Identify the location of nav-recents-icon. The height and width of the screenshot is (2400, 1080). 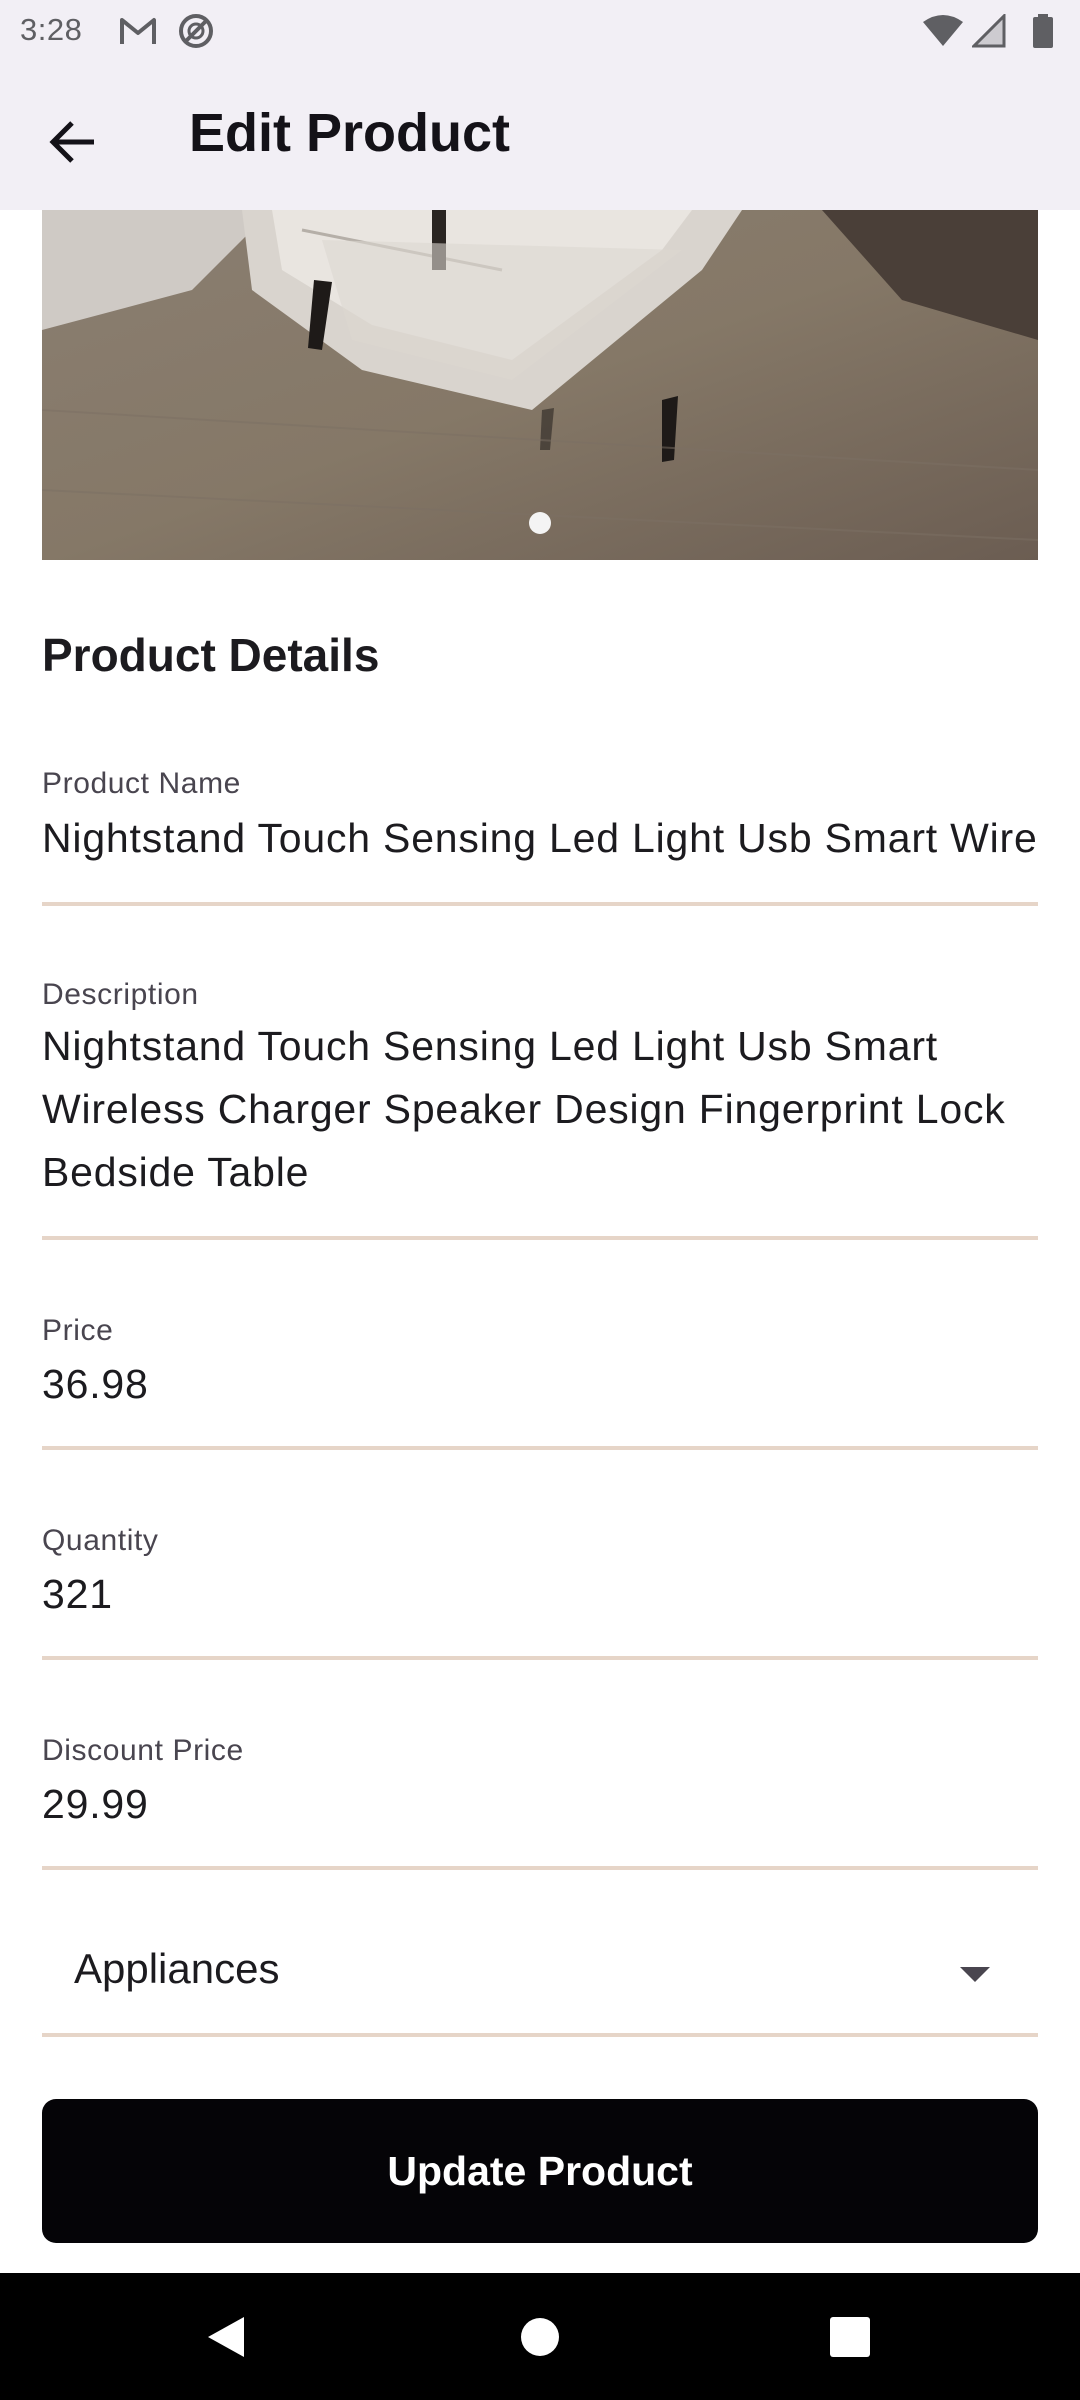
(850, 2337).